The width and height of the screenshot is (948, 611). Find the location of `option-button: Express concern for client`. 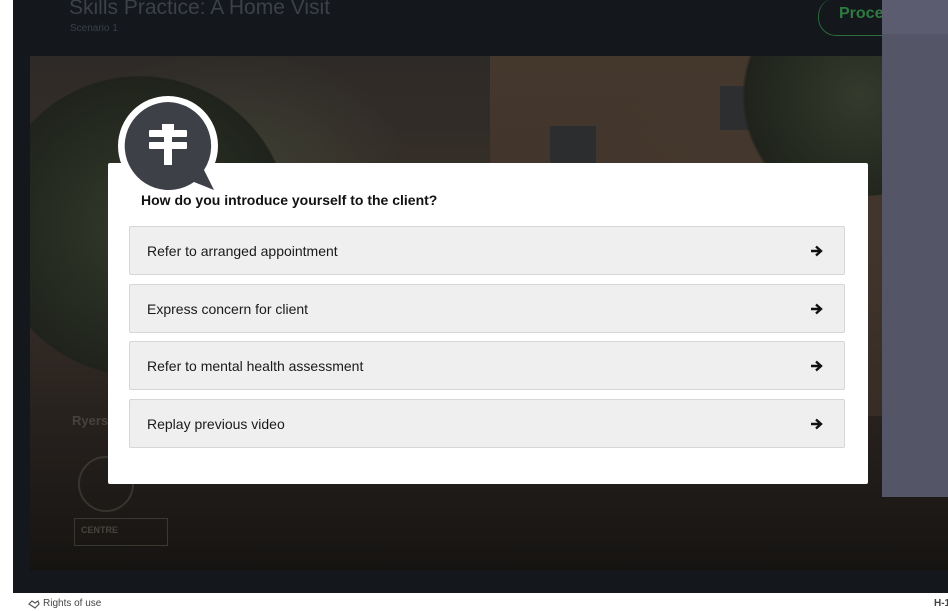

option-button: Express concern for client is located at coordinates (487, 308).